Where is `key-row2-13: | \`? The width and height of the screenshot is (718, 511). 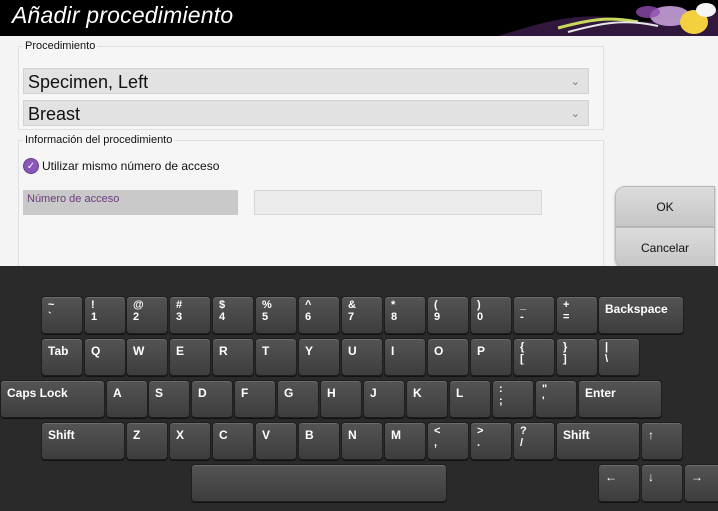 key-row2-13: | \ is located at coordinates (619, 357).